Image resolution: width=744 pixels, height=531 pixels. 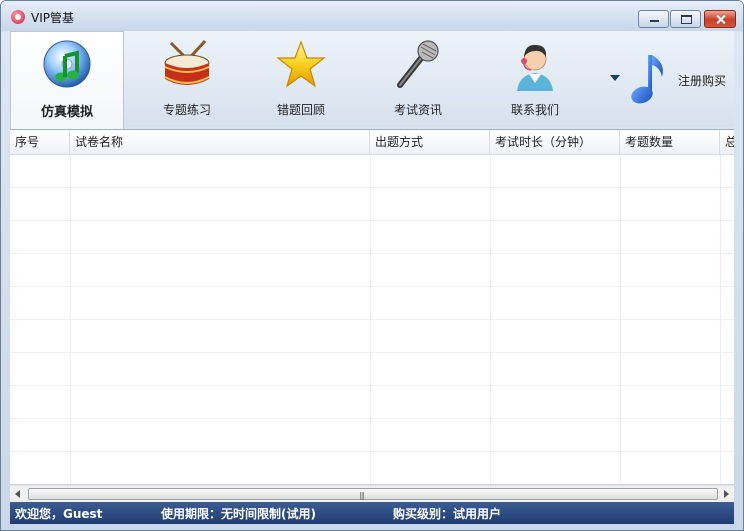 What do you see at coordinates (52, 18) in the screenshot?
I see `window-title: VIP管基` at bounding box center [52, 18].